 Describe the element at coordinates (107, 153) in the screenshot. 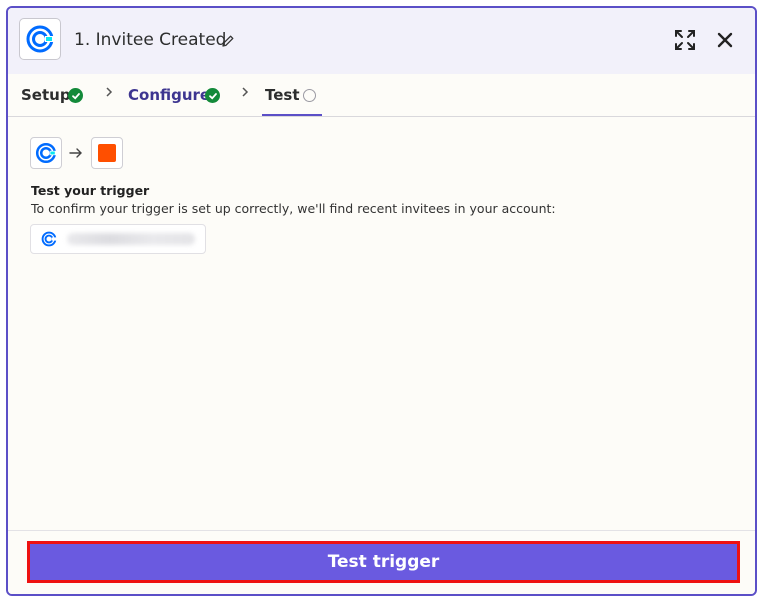

I see `zapier-square-icon` at that location.